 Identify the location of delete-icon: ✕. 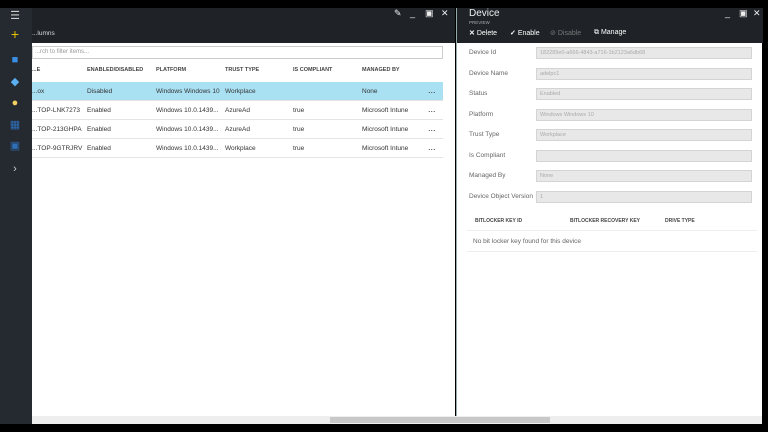
(472, 33).